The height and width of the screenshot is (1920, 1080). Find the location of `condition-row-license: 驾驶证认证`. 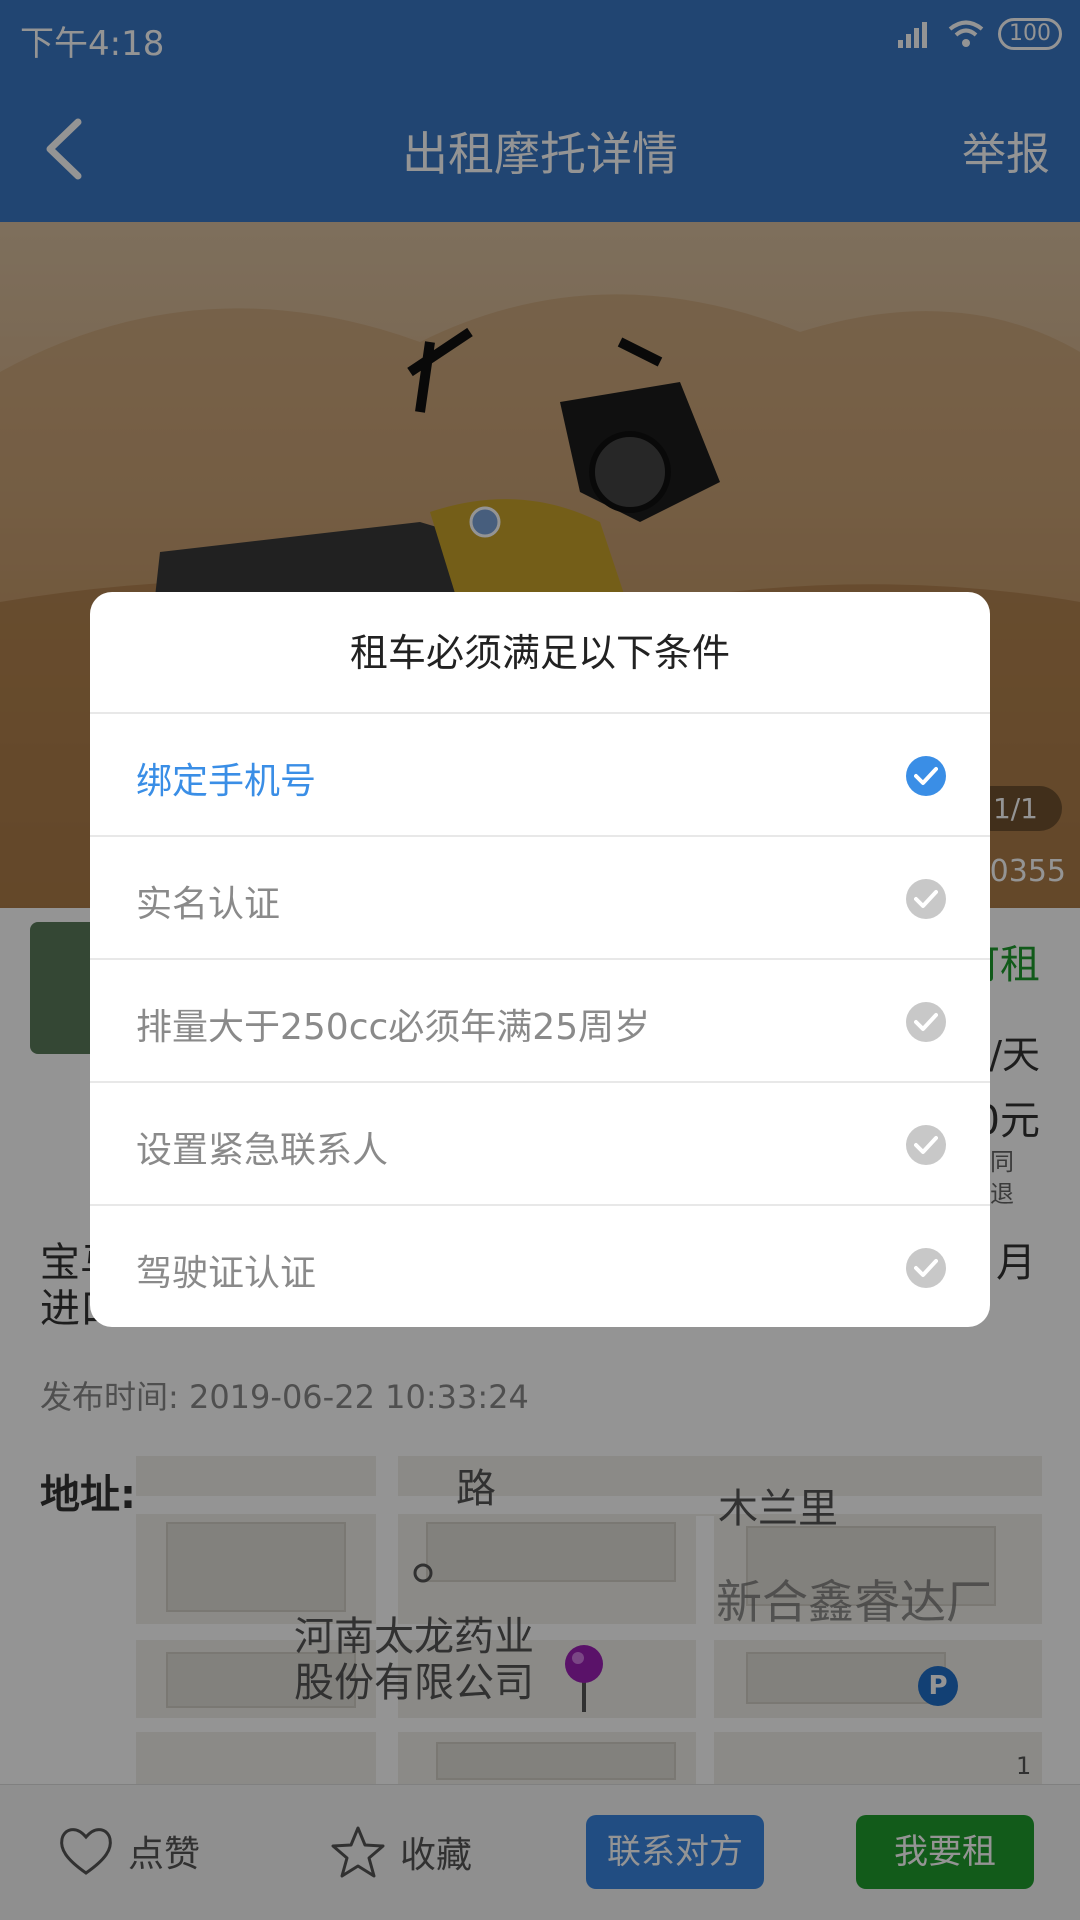

condition-row-license: 驾驶证认证 is located at coordinates (540, 1266).